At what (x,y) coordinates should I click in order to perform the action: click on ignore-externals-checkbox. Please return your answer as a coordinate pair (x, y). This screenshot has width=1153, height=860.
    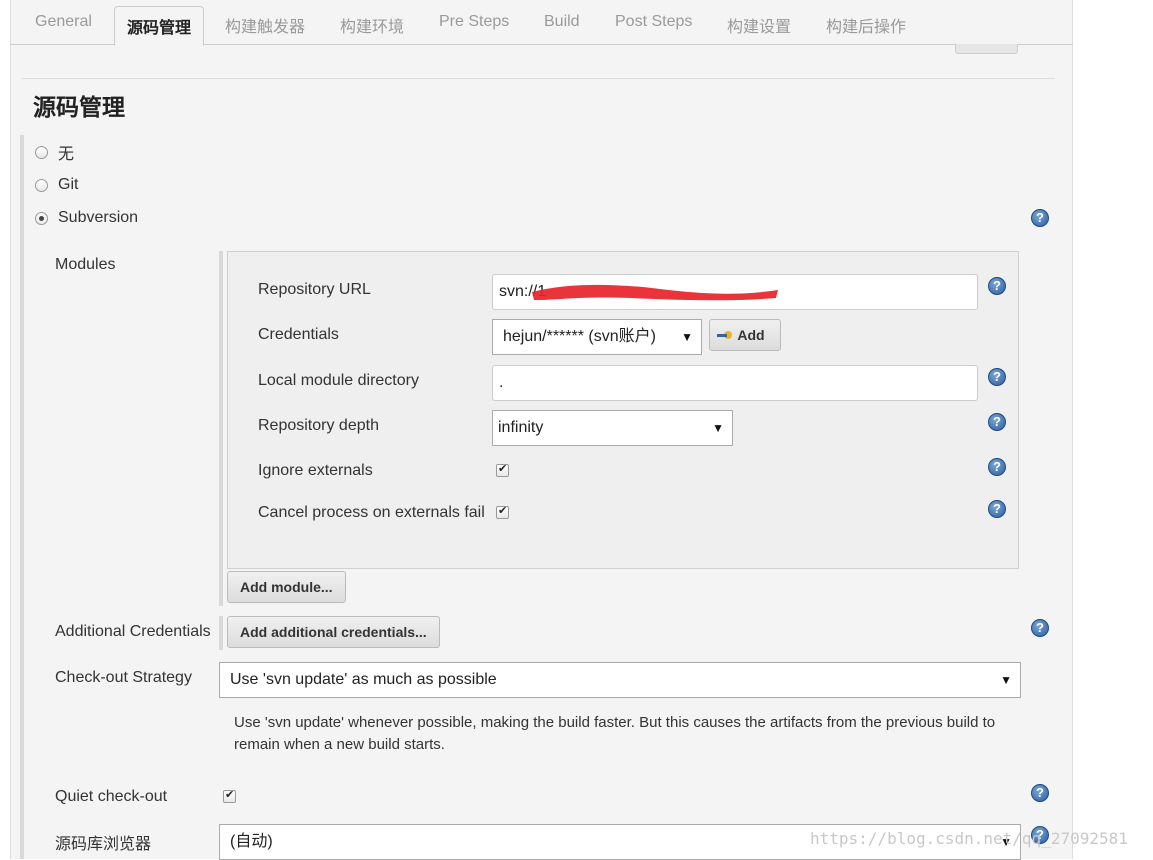
    Looking at the image, I should click on (502, 469).